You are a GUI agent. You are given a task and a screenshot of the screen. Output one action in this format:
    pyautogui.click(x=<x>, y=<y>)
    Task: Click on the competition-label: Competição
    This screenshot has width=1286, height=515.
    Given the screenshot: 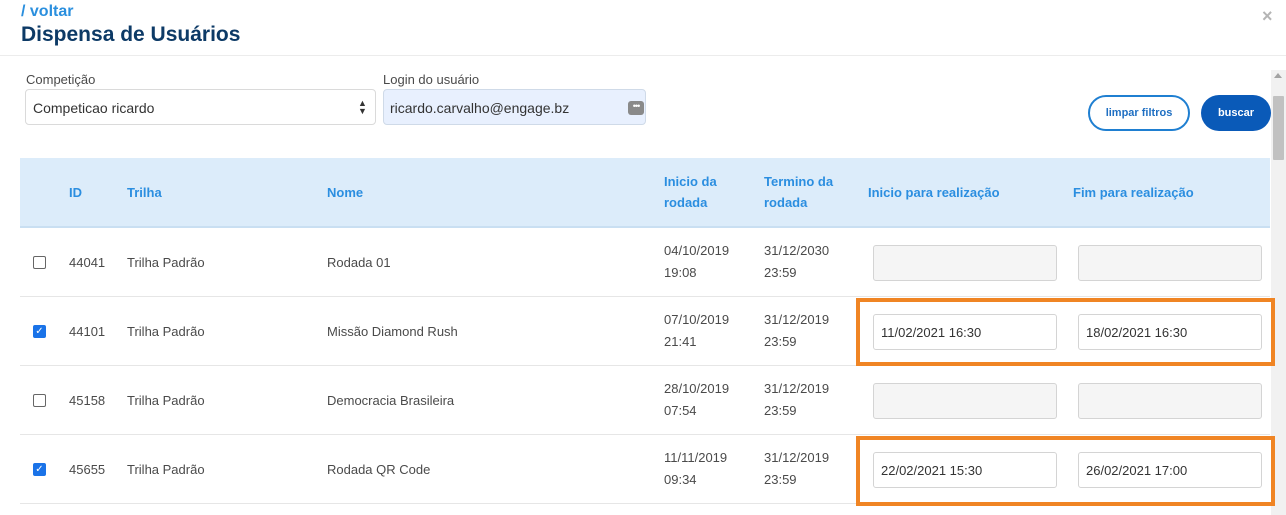 What is the action you would take?
    pyautogui.click(x=61, y=79)
    